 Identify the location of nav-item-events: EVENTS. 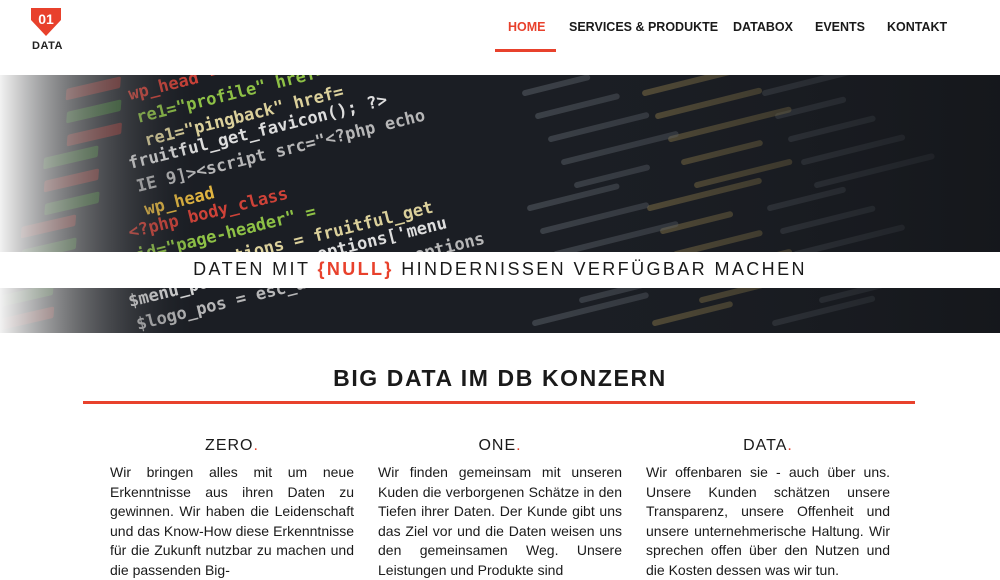
(840, 27).